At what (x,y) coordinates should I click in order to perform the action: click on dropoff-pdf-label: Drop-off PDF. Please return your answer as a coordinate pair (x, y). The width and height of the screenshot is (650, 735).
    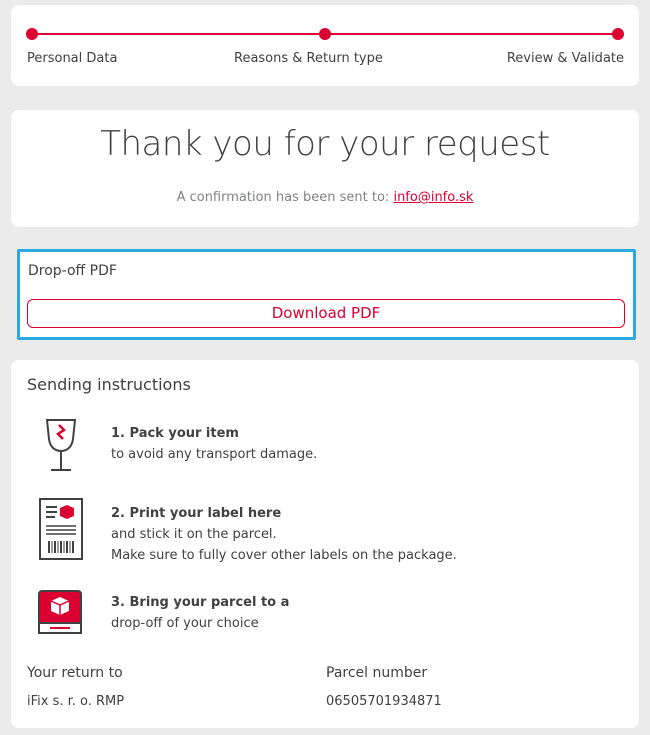
    Looking at the image, I should click on (72, 271).